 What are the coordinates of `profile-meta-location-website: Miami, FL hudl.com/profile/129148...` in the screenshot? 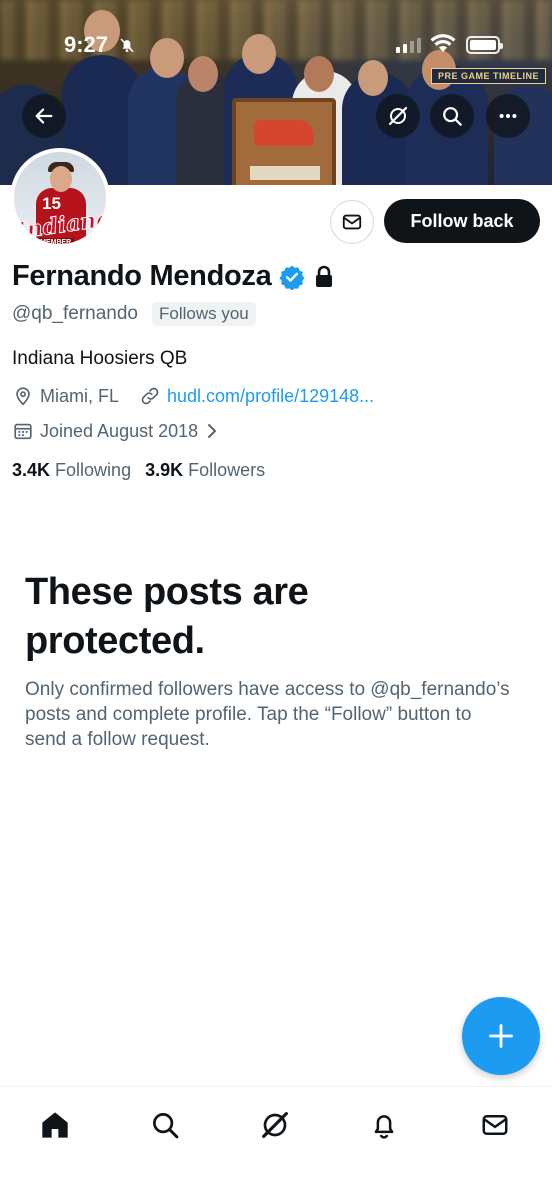 It's located at (193, 396).